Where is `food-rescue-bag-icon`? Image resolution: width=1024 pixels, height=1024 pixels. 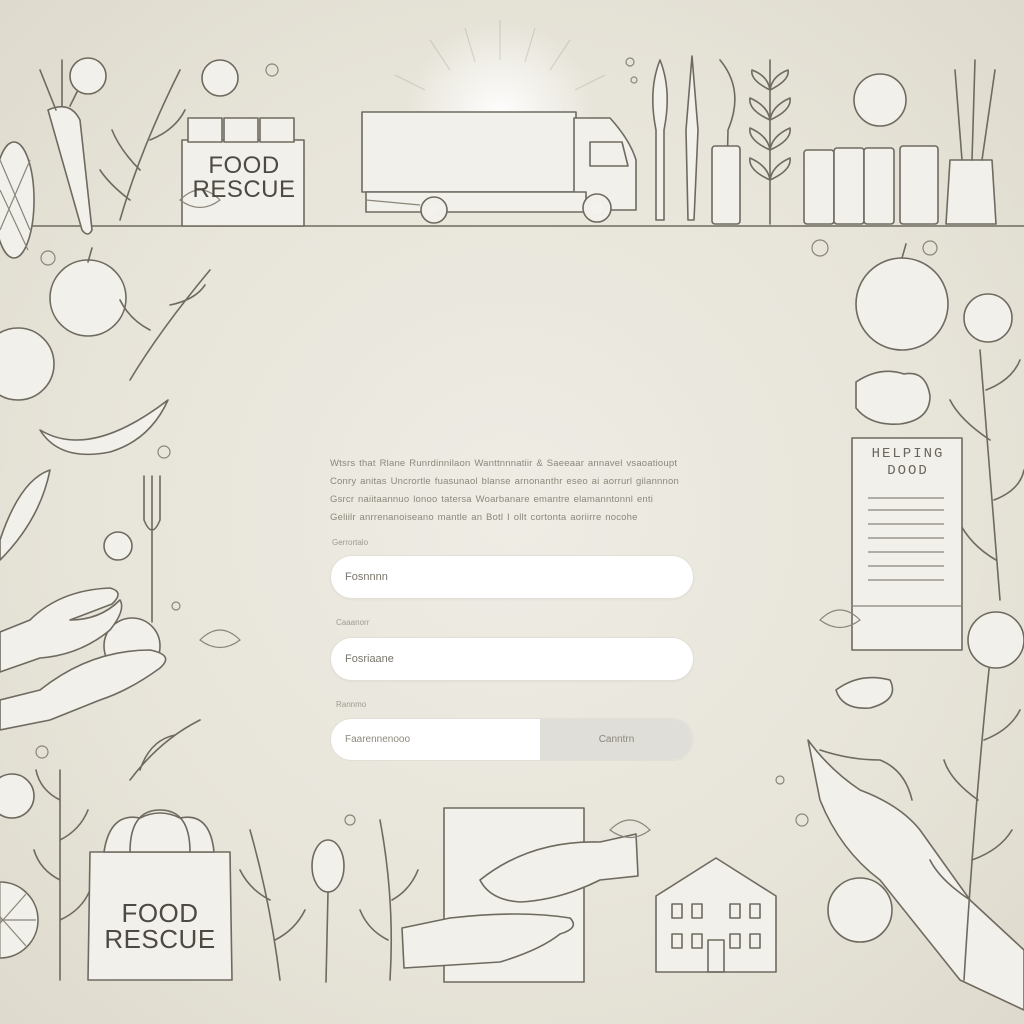 food-rescue-bag-icon is located at coordinates (116, 895).